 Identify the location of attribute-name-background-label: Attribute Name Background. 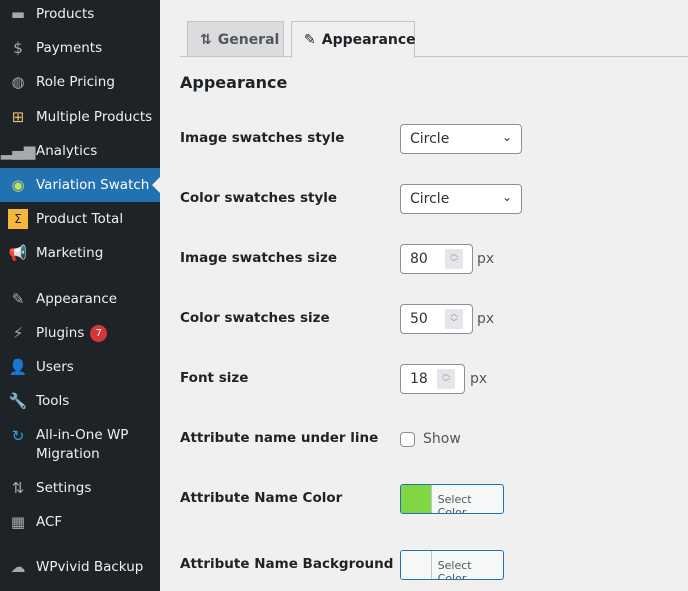
(287, 564).